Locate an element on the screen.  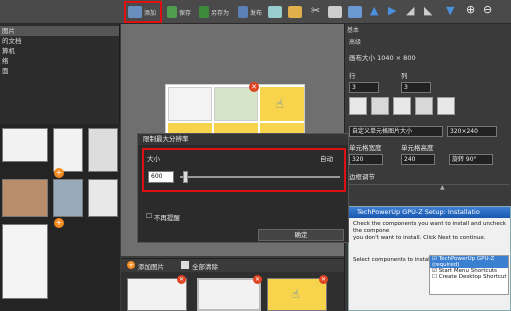
thumbnail: ☝ is located at coordinates (297, 294).